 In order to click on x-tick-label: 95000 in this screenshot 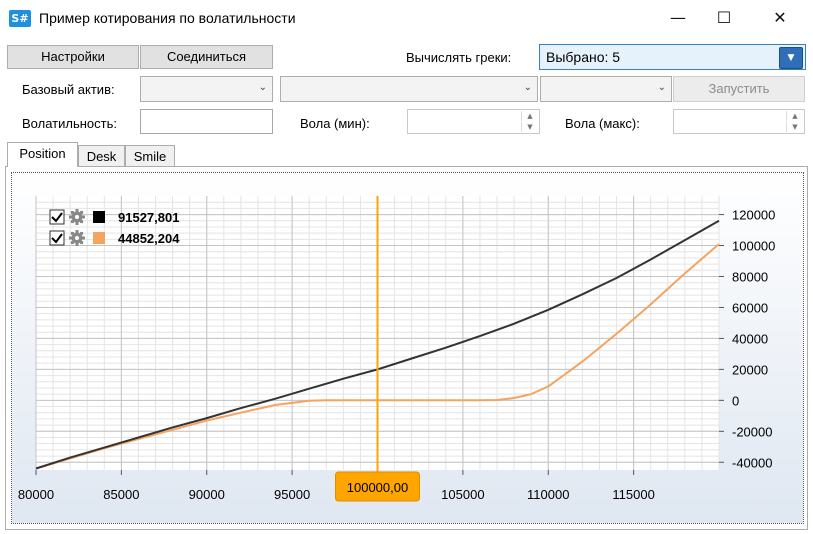, I will do `click(292, 494)`.